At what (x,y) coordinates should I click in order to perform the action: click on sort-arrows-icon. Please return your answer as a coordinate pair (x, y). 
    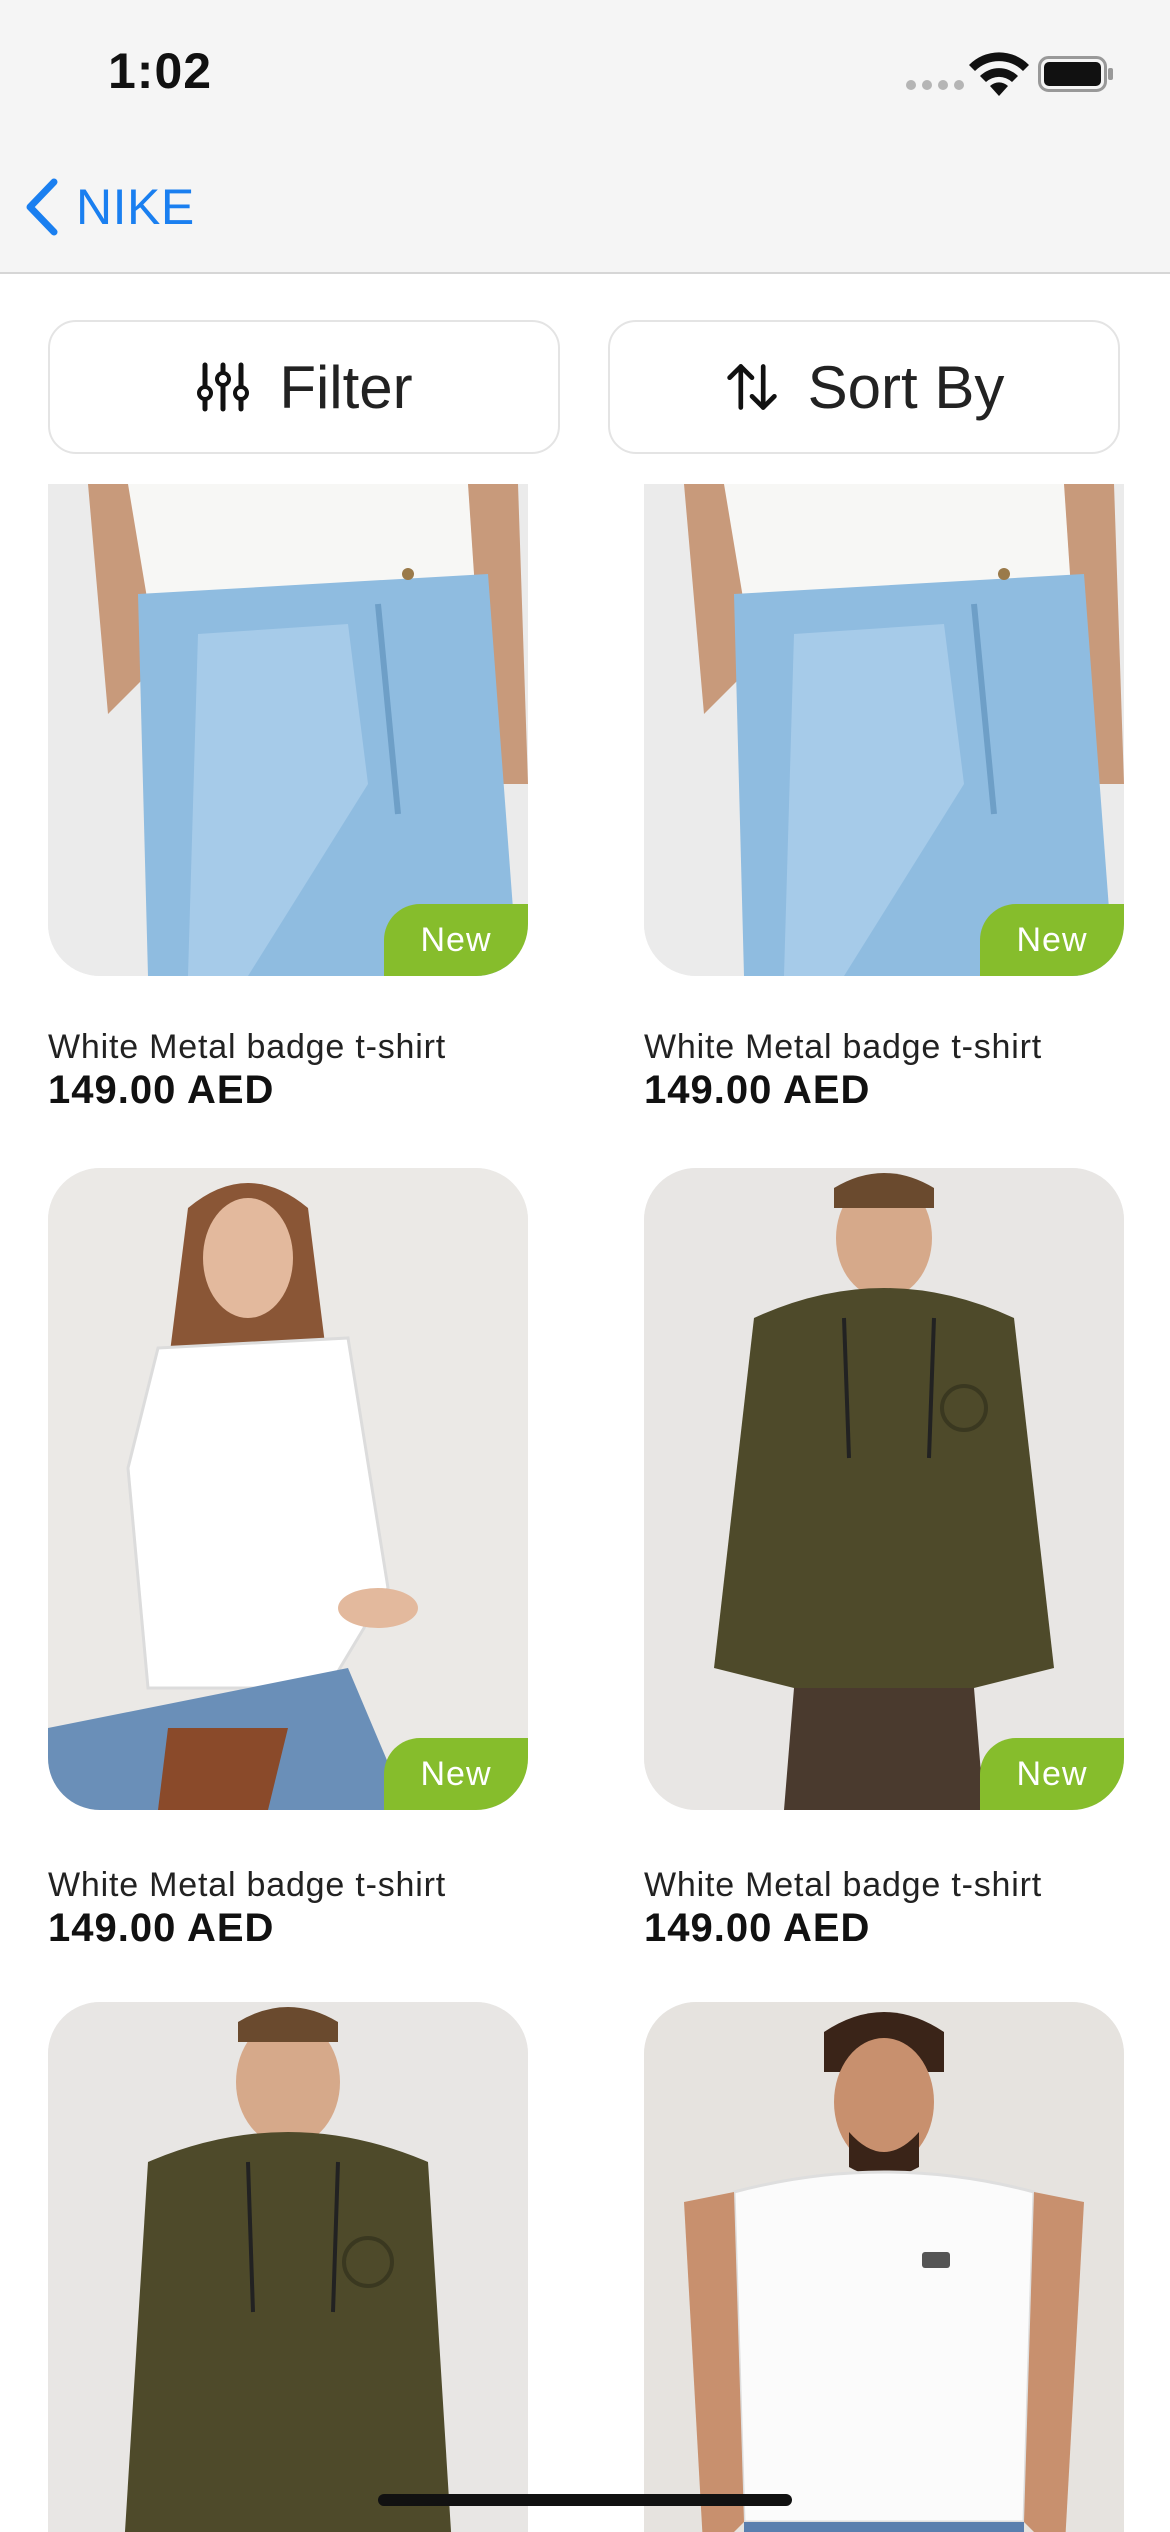
    Looking at the image, I should click on (751, 387).